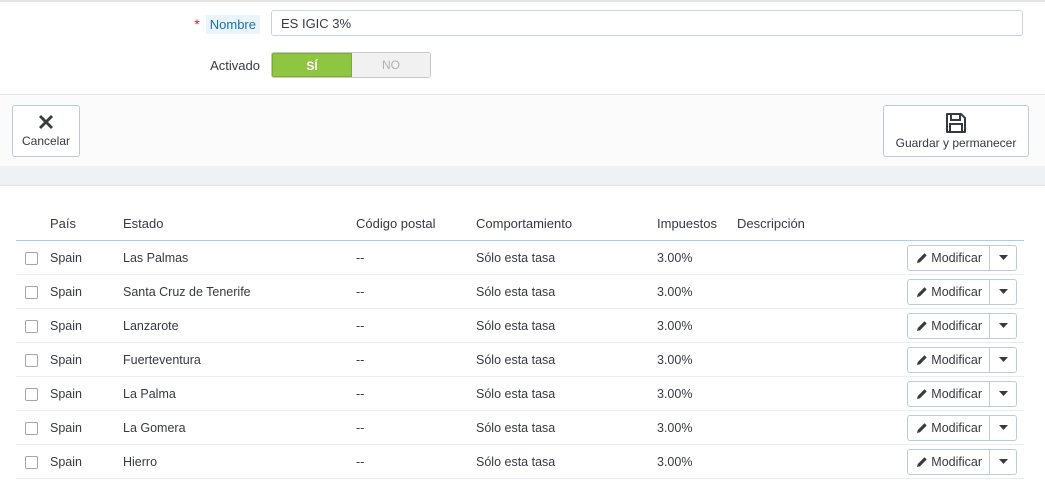 The height and width of the screenshot is (491, 1045). What do you see at coordinates (797, 223) in the screenshot?
I see `header-description: Descripción` at bounding box center [797, 223].